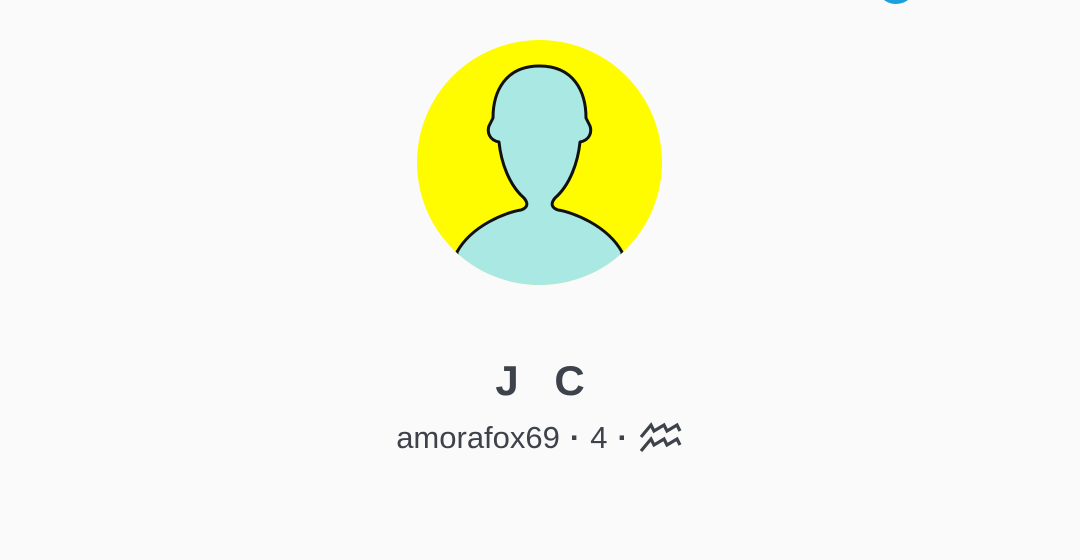 The image size is (1080, 560). I want to click on default-avatar-icon, so click(539, 174).